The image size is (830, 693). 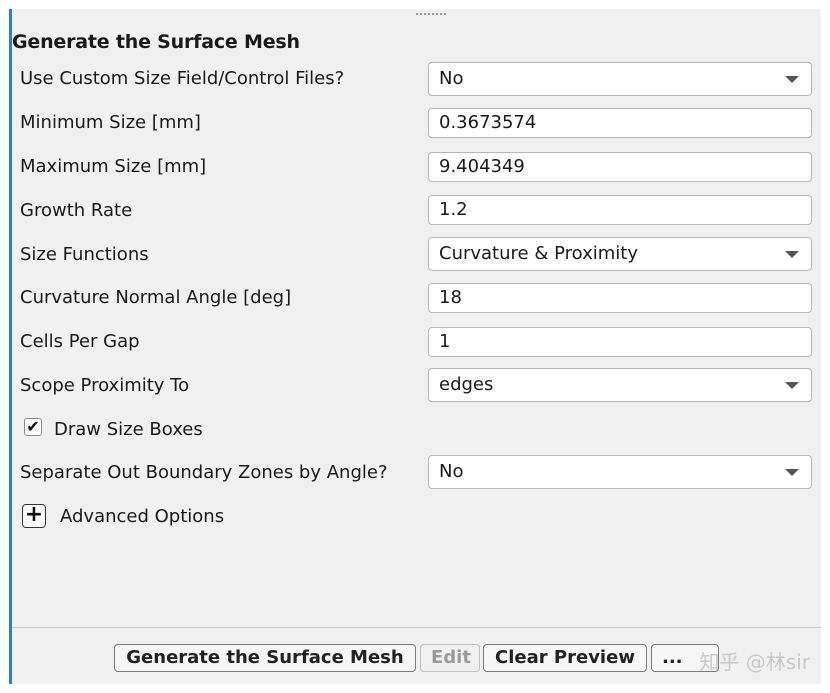 I want to click on cells-per-gap-label: Cells Per Gap, so click(x=80, y=341).